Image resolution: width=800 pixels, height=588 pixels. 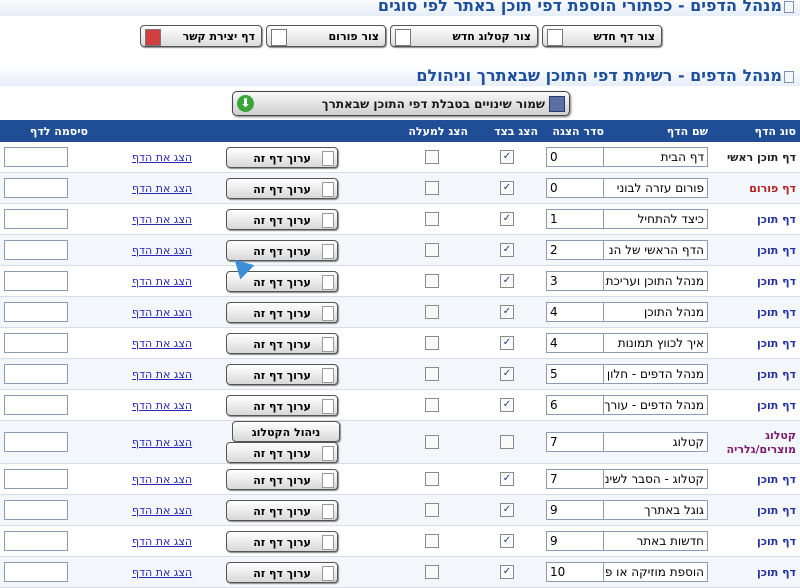 I want to click on create-forum-button: צור פורום, so click(x=326, y=36).